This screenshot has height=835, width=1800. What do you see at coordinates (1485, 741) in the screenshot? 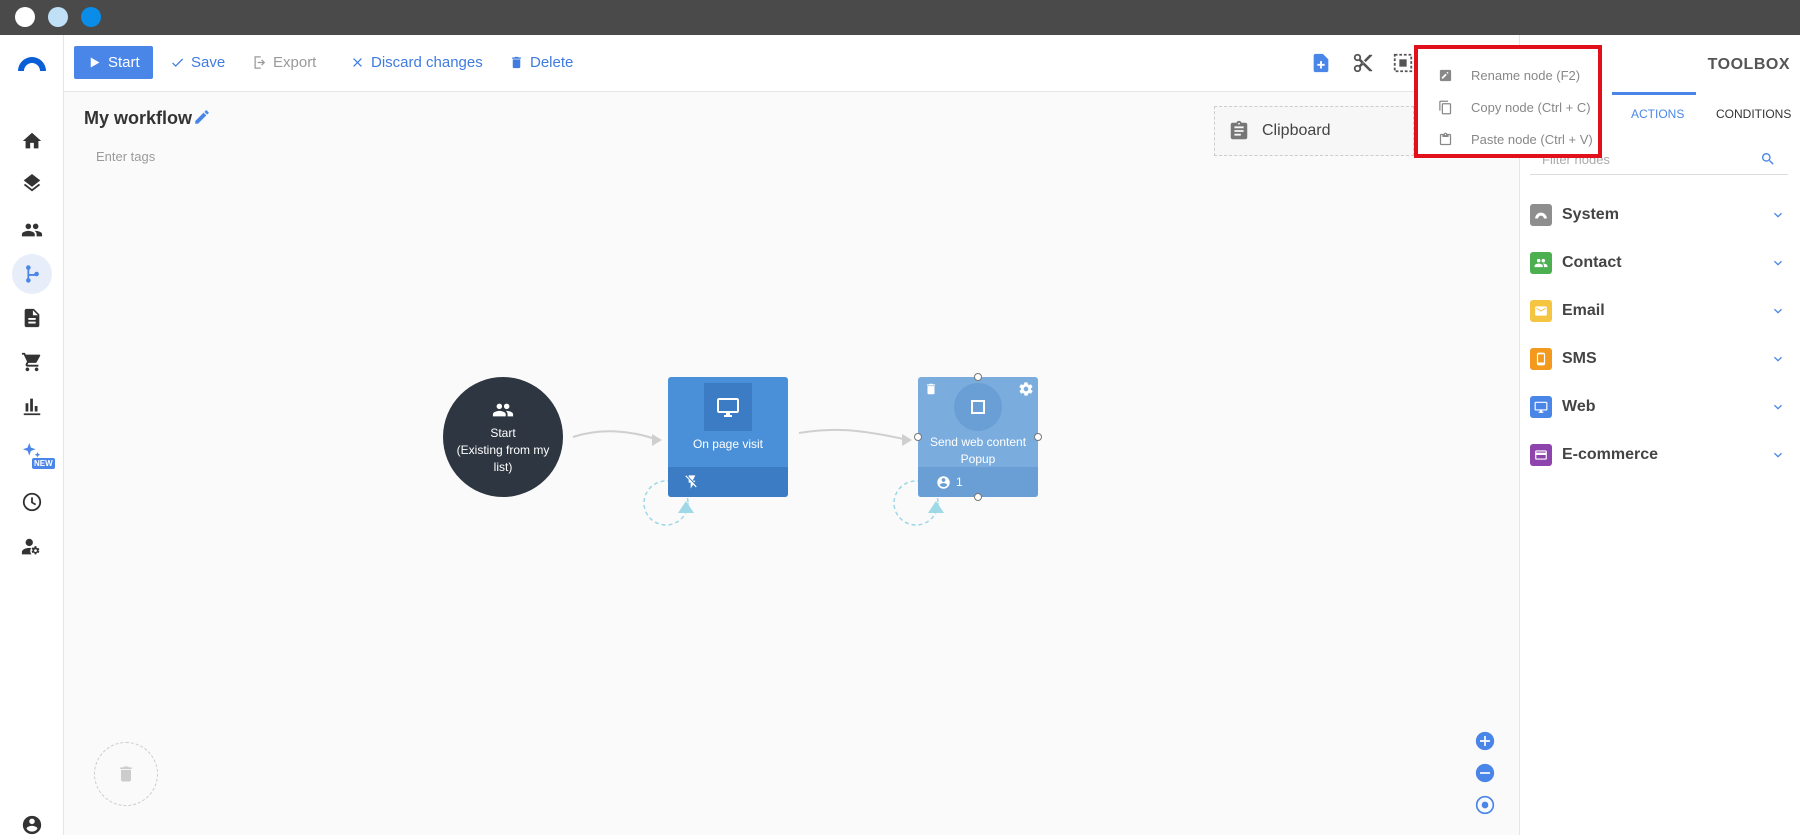
I see `zoom-in-icon` at bounding box center [1485, 741].